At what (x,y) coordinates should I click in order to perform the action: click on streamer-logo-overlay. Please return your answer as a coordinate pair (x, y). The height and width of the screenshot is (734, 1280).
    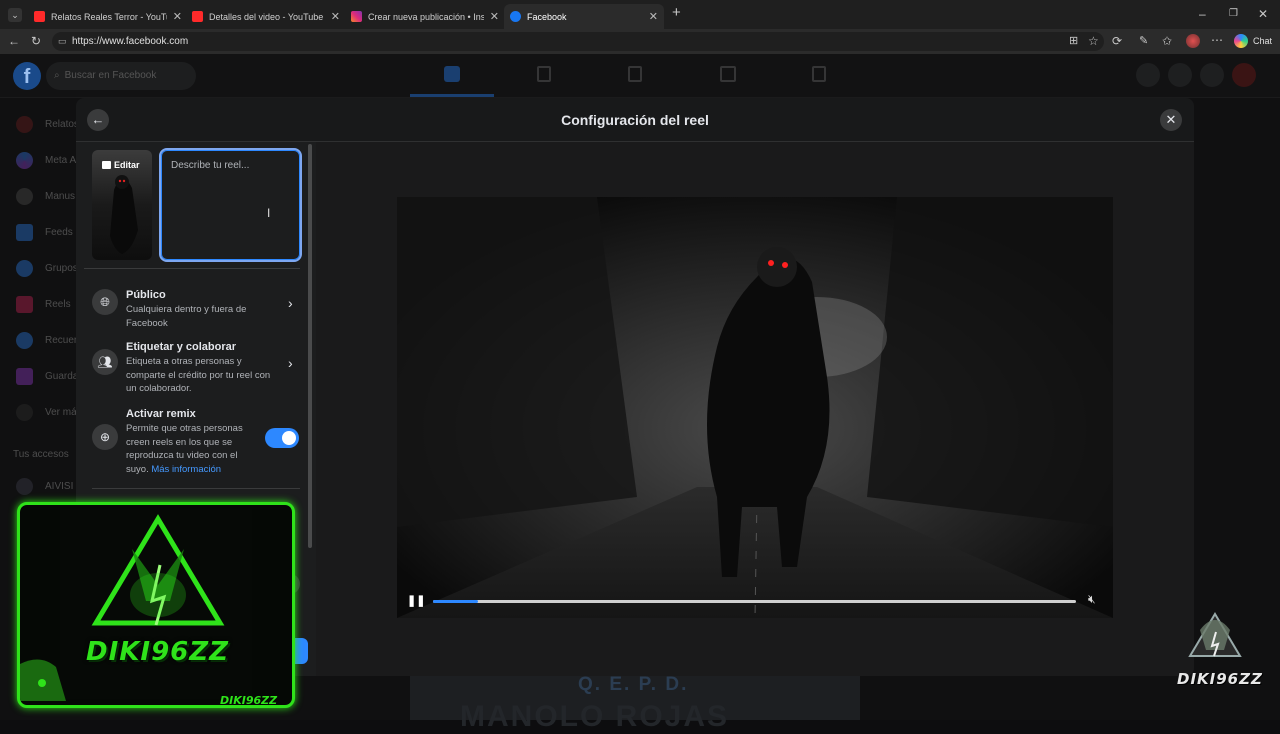
    Looking at the image, I should click on (156, 605).